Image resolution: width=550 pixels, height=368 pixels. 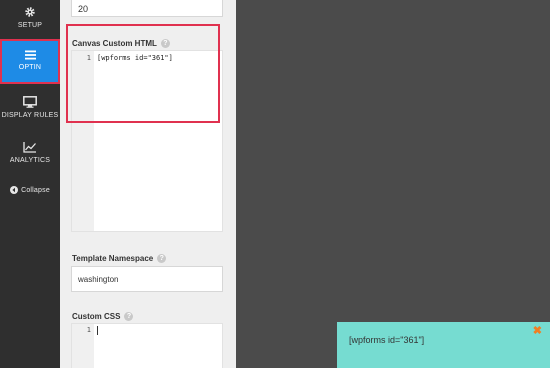 What do you see at coordinates (29, 147) in the screenshot?
I see `line-chart-icon` at bounding box center [29, 147].